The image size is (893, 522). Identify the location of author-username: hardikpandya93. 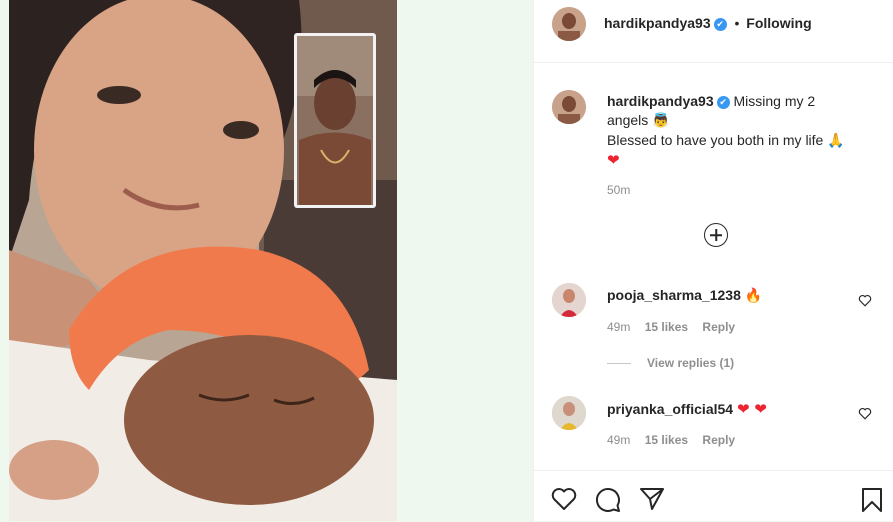
(657, 23).